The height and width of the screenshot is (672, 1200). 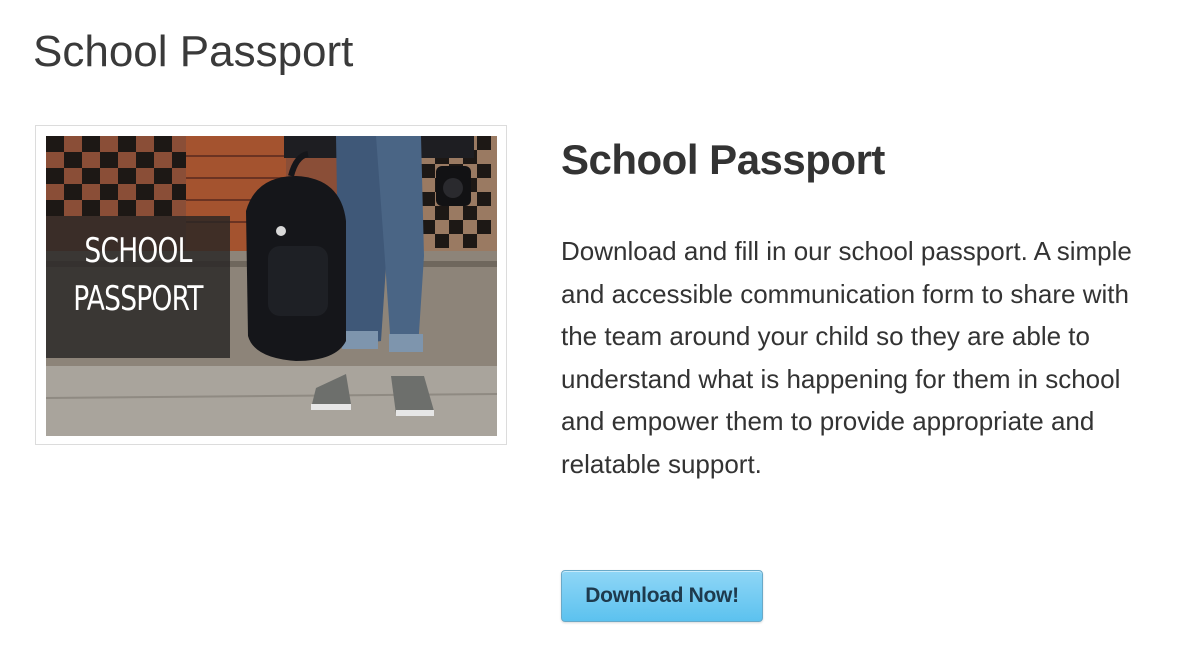 I want to click on page-title: School Passport, so click(x=193, y=51).